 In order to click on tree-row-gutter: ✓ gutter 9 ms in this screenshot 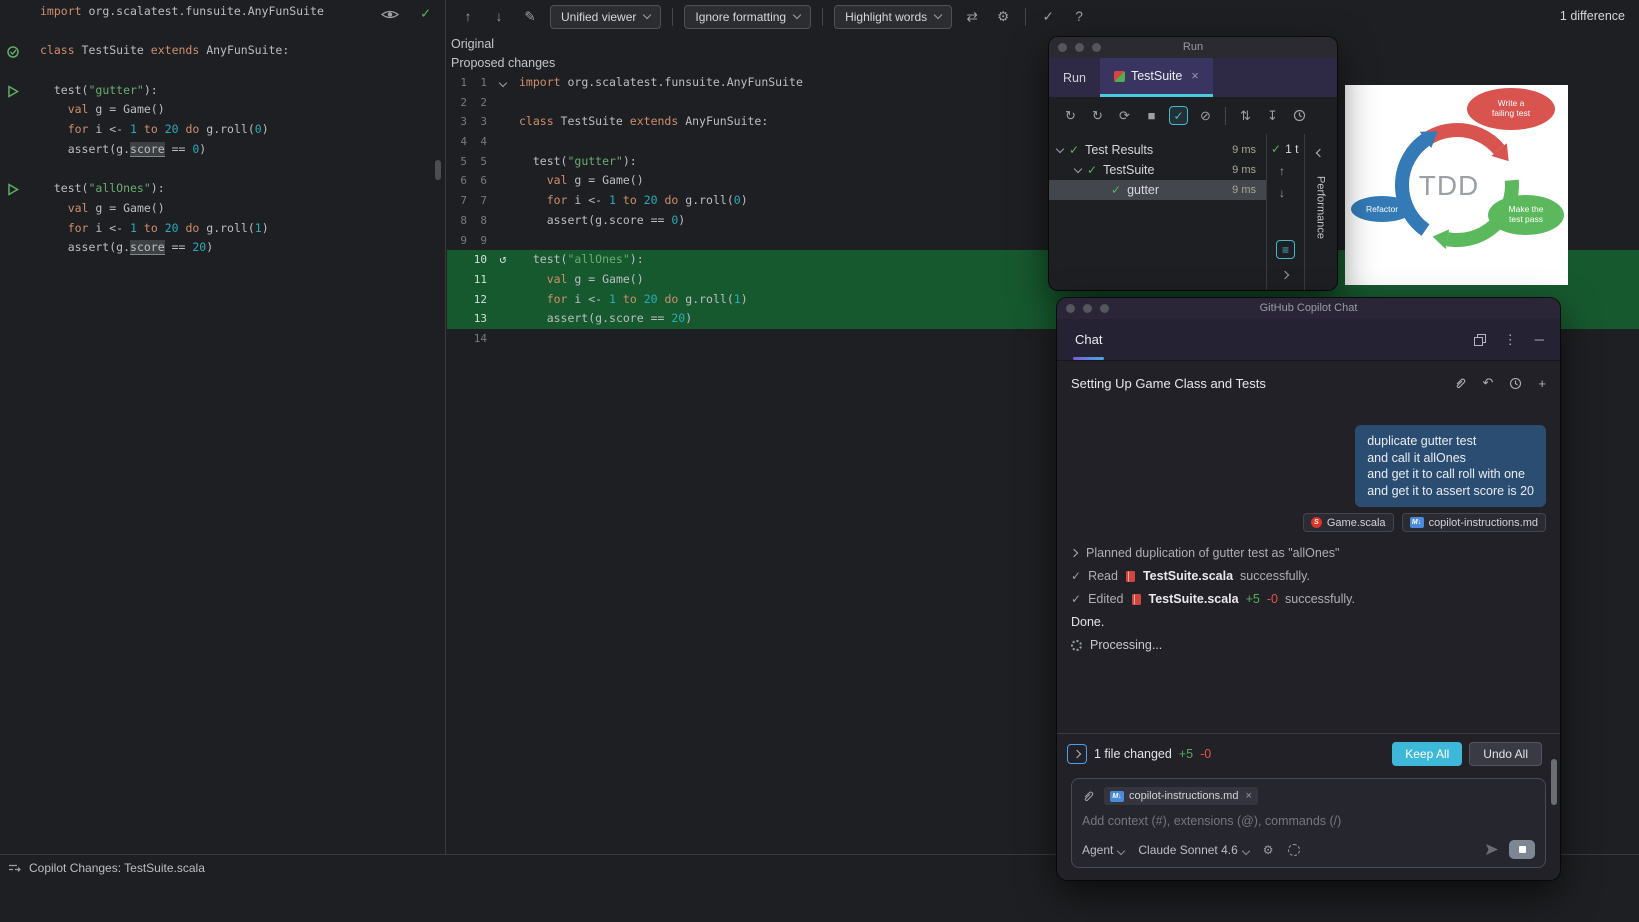, I will do `click(1157, 190)`.